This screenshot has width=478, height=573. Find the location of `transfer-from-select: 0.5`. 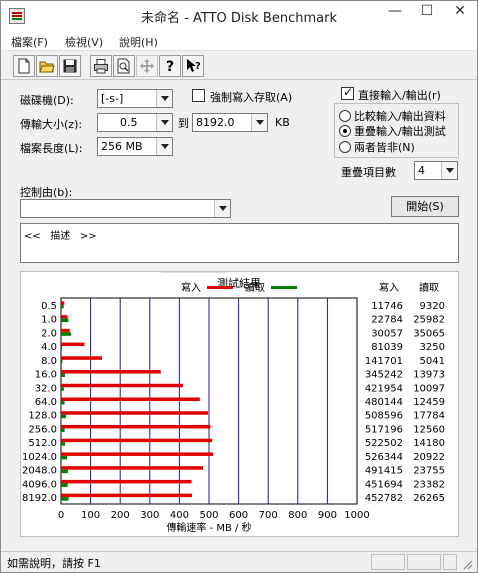

transfer-from-select: 0.5 is located at coordinates (135, 122).